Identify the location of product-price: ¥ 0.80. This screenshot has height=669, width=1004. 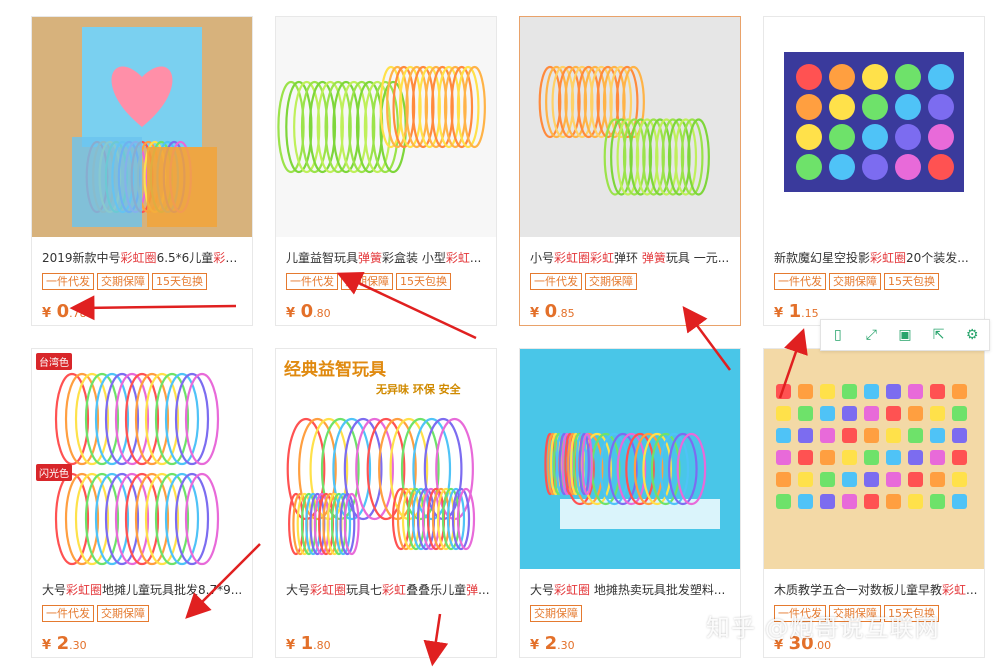
(308, 311).